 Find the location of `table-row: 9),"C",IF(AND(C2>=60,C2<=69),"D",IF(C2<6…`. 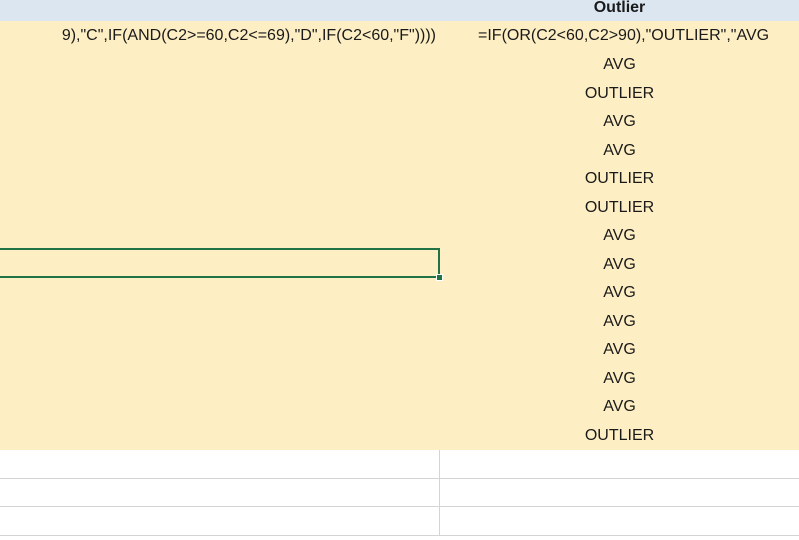

table-row: 9),"C",IF(AND(C2>=60,C2<=69),"D",IF(C2<6… is located at coordinates (399, 36).